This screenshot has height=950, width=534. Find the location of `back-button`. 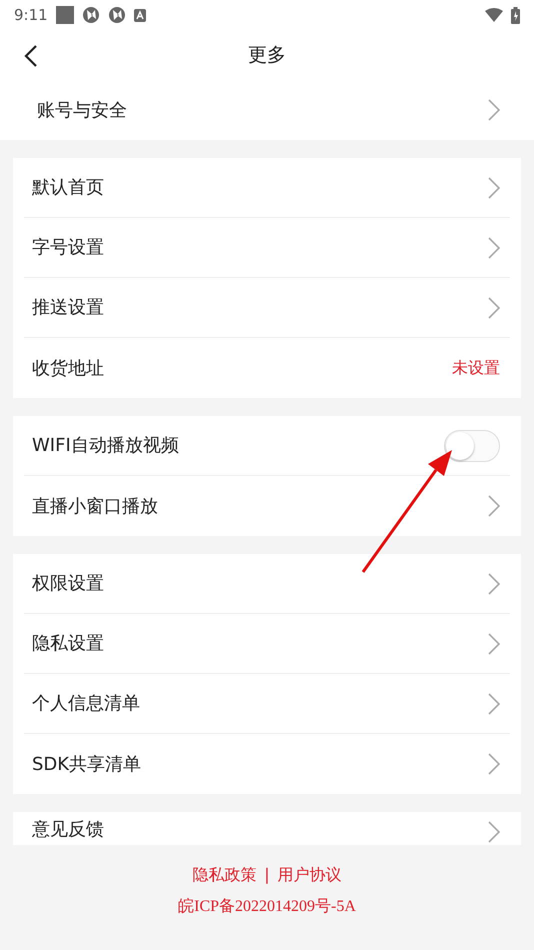

back-button is located at coordinates (31, 55).